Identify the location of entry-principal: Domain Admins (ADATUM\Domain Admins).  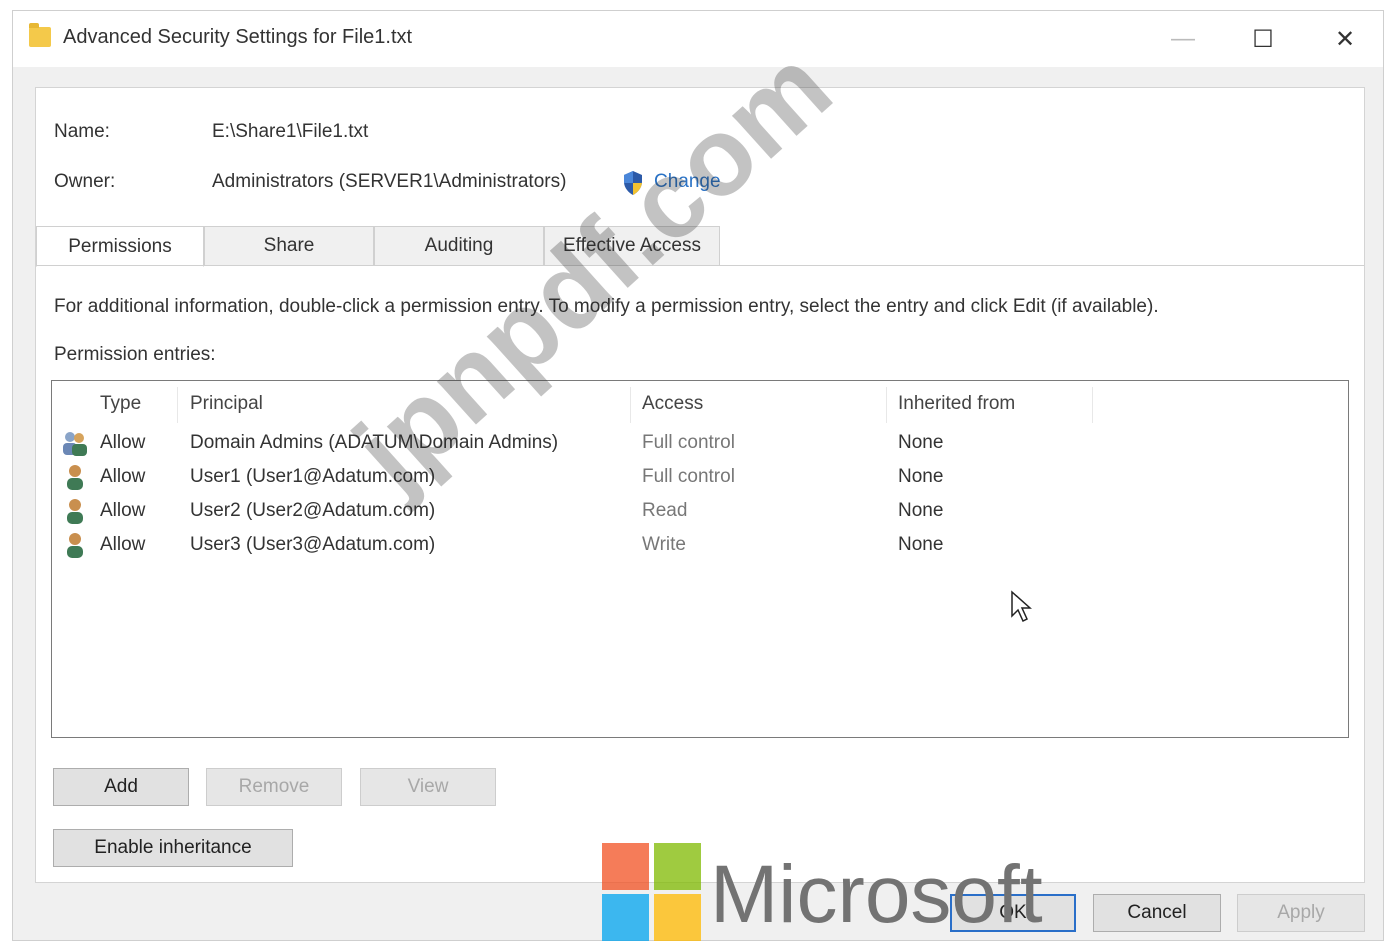
(374, 442).